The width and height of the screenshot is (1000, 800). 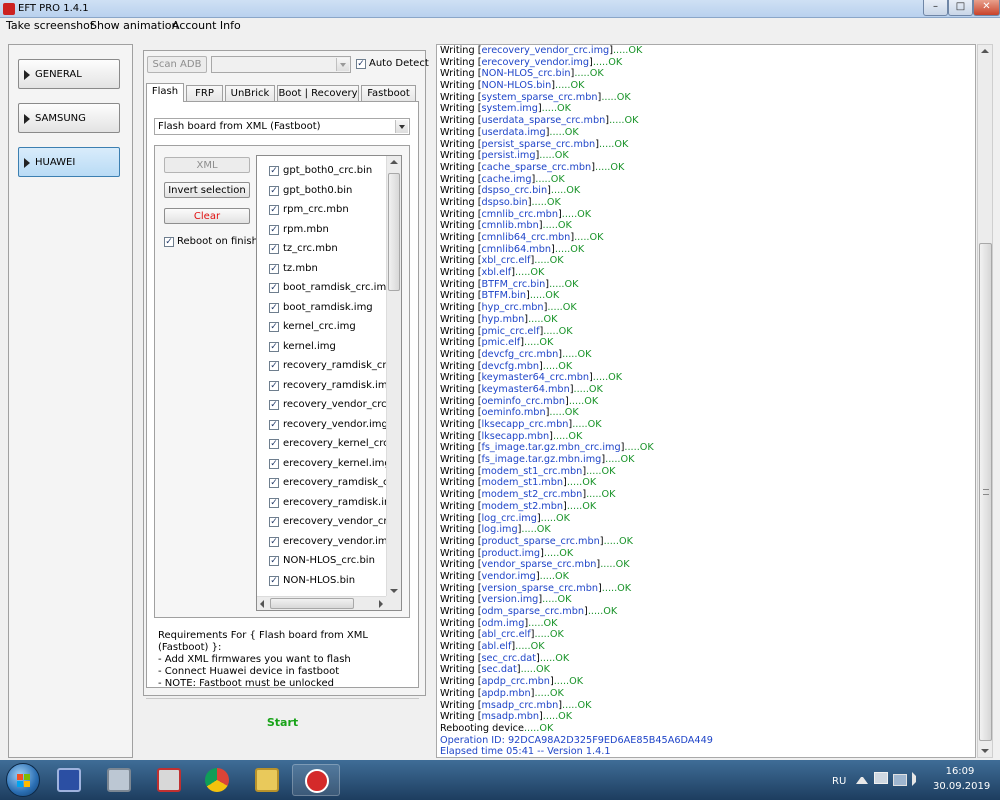 I want to click on tab-fastboot: Fastboot, so click(x=388, y=93).